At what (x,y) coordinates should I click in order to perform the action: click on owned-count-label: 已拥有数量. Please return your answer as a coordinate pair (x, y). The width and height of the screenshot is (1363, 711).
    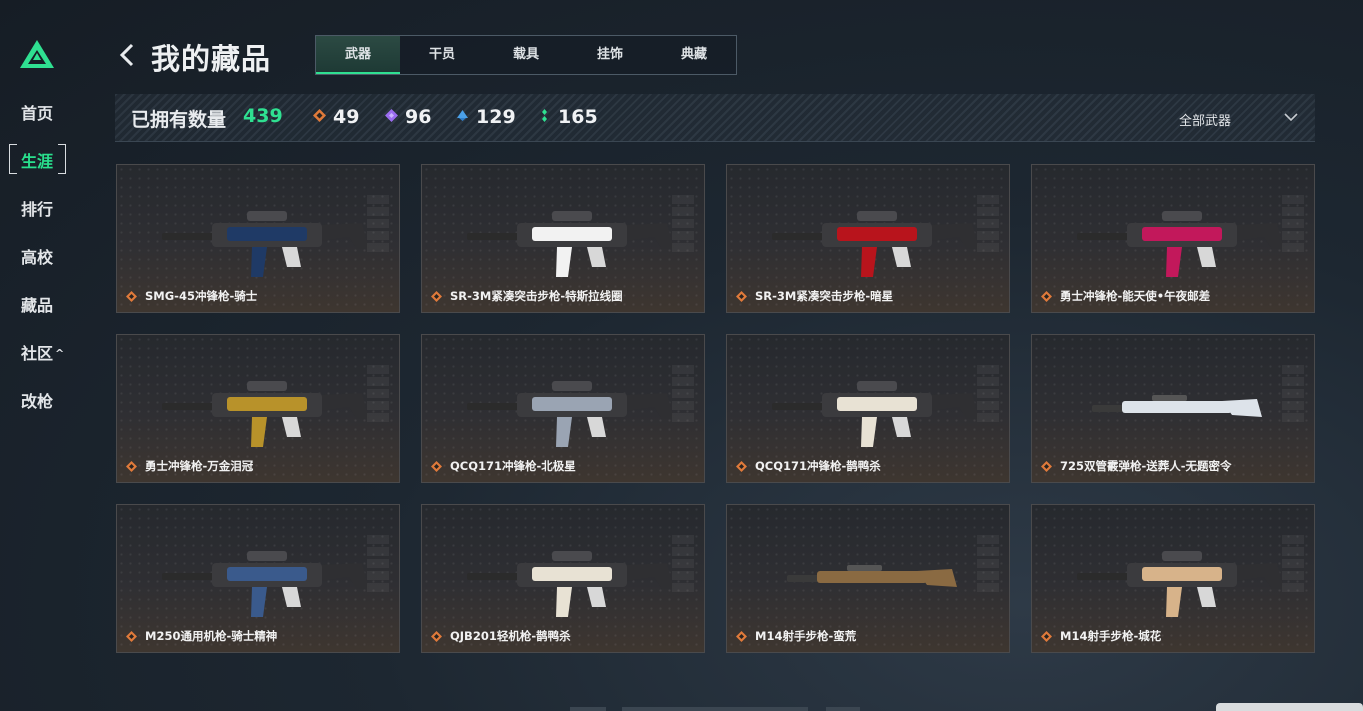
    Looking at the image, I should click on (179, 120).